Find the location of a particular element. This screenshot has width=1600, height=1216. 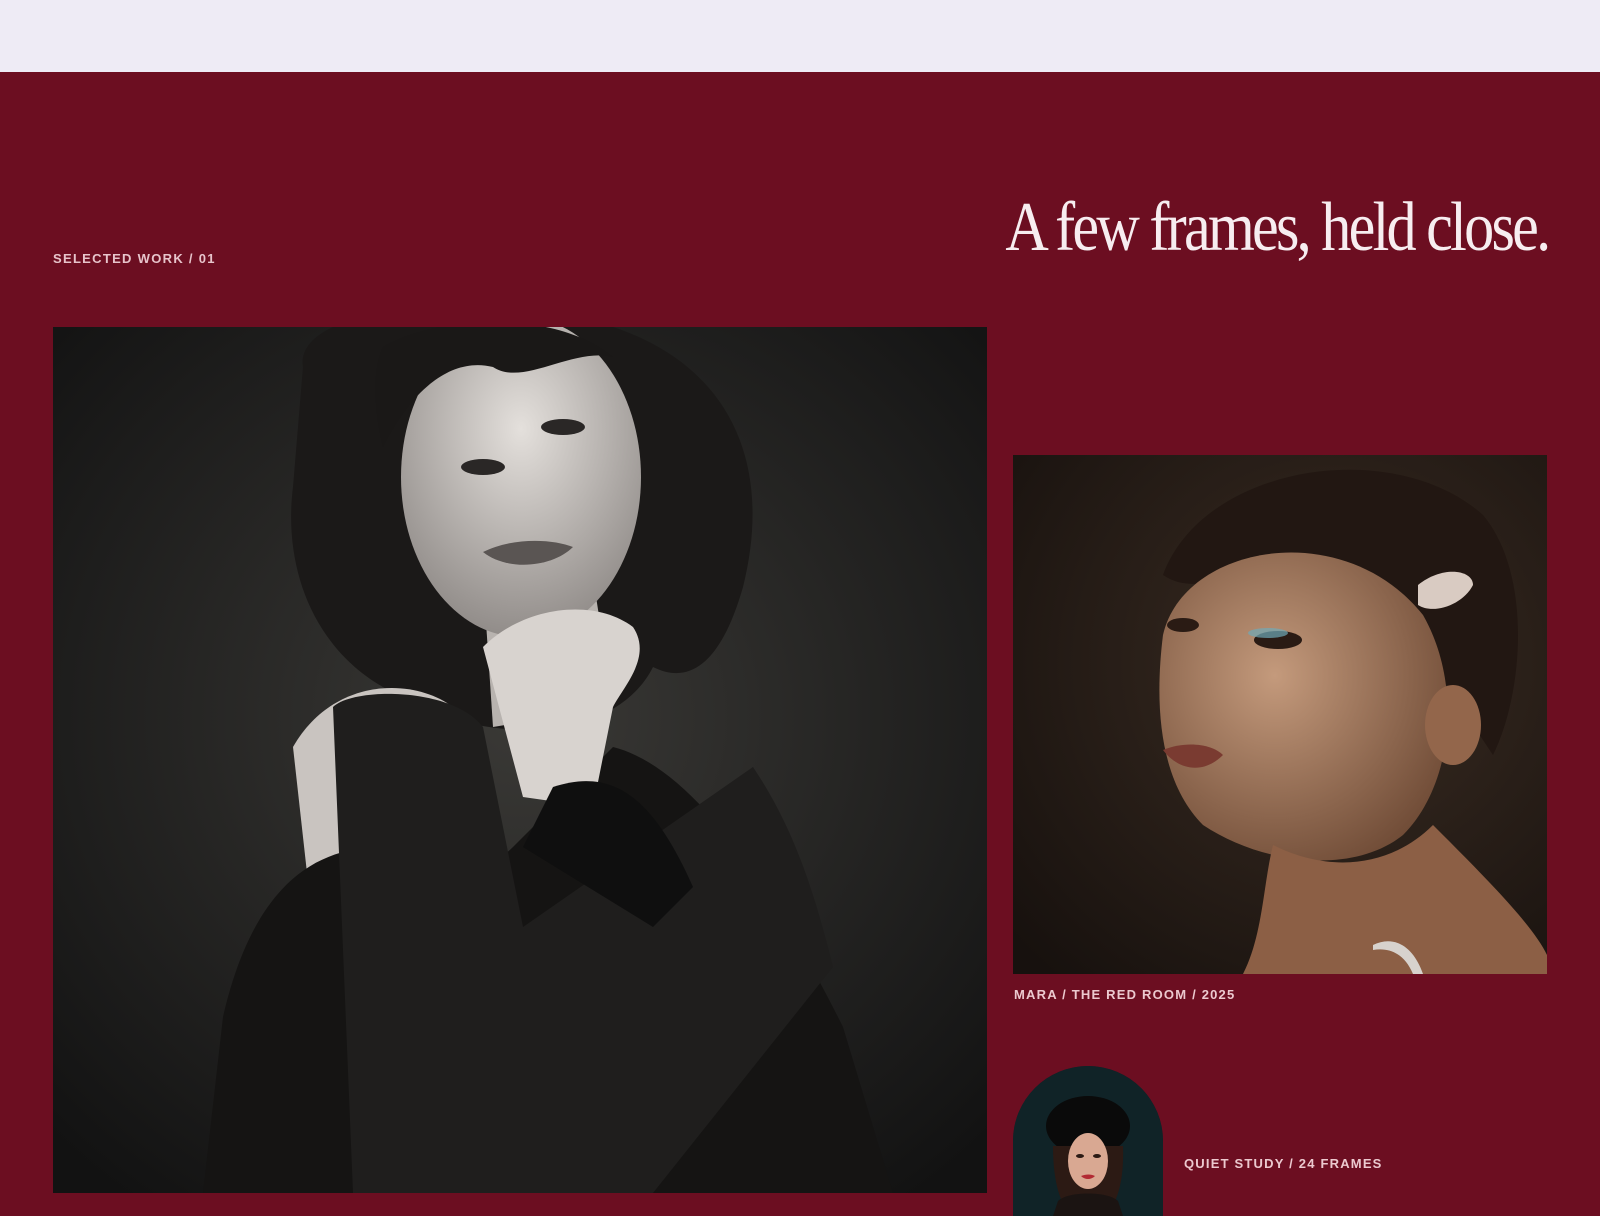

side-portrait-photo is located at coordinates (1280, 714).